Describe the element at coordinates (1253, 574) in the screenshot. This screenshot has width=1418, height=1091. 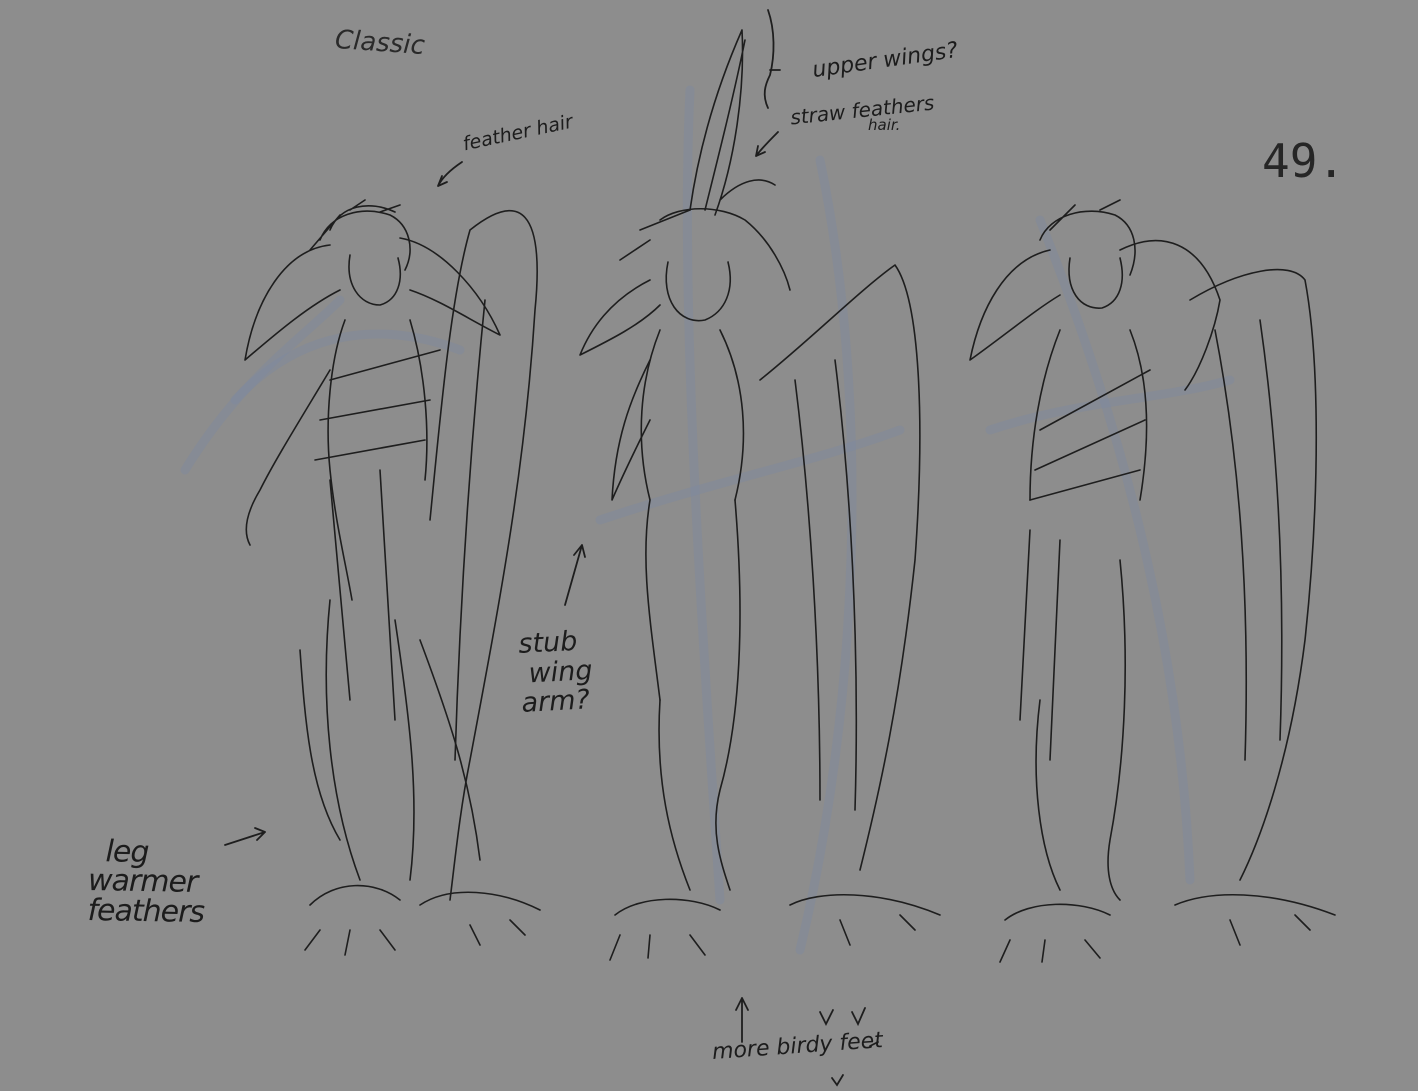
I see `figure-3-big-wing` at that location.